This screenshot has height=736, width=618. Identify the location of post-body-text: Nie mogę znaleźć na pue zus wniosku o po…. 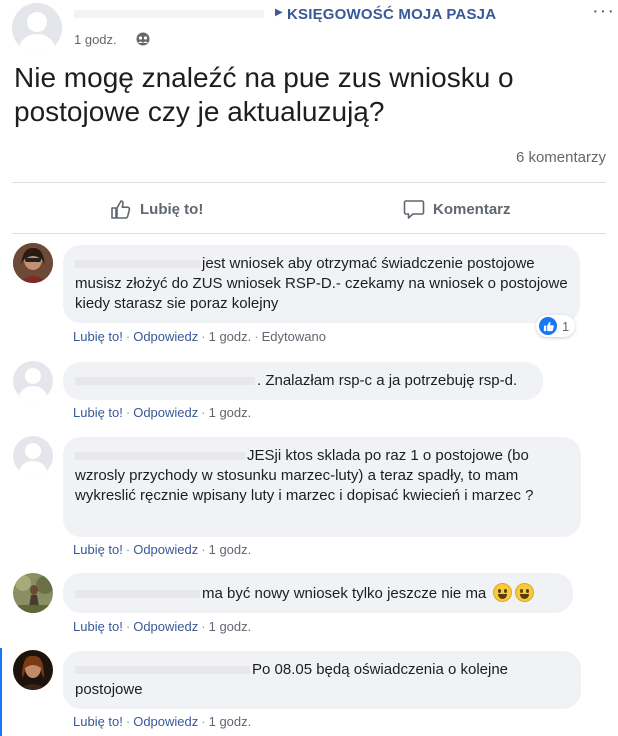
(264, 94).